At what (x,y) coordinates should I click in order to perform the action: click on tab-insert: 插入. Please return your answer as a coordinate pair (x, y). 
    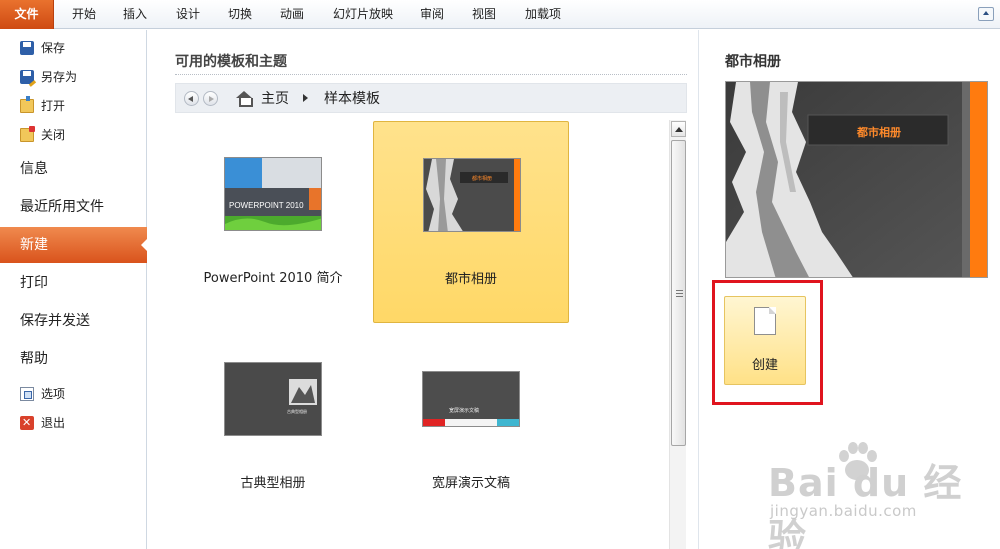
    Looking at the image, I should click on (135, 14).